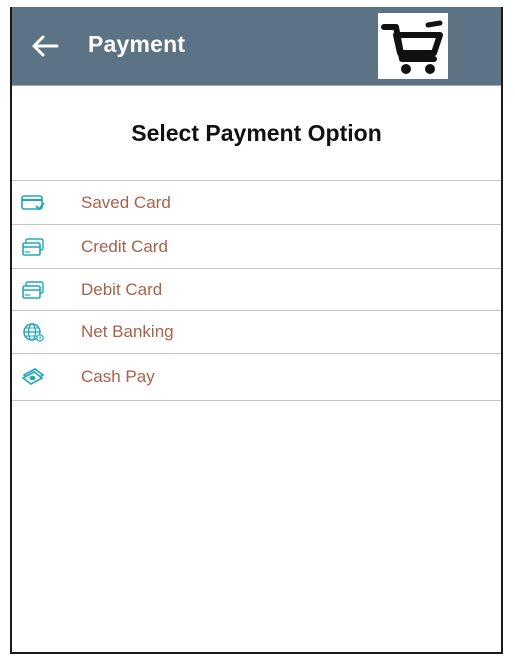 This screenshot has height=657, width=515. I want to click on arrow-left-icon, so click(45, 46).